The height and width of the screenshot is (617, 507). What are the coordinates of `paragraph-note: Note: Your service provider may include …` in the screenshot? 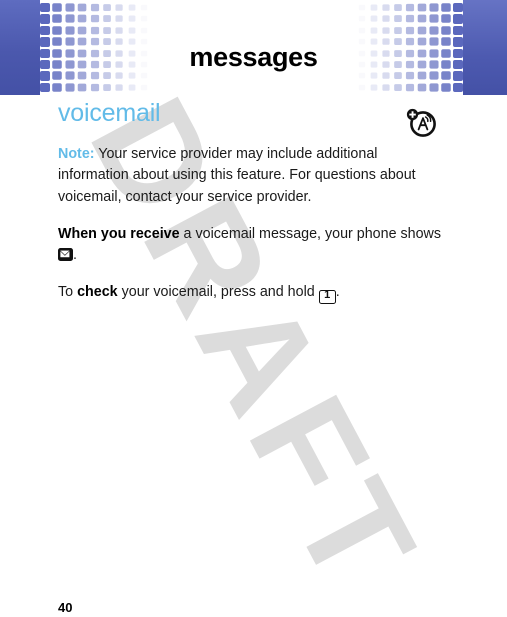 It's located at (253, 176).